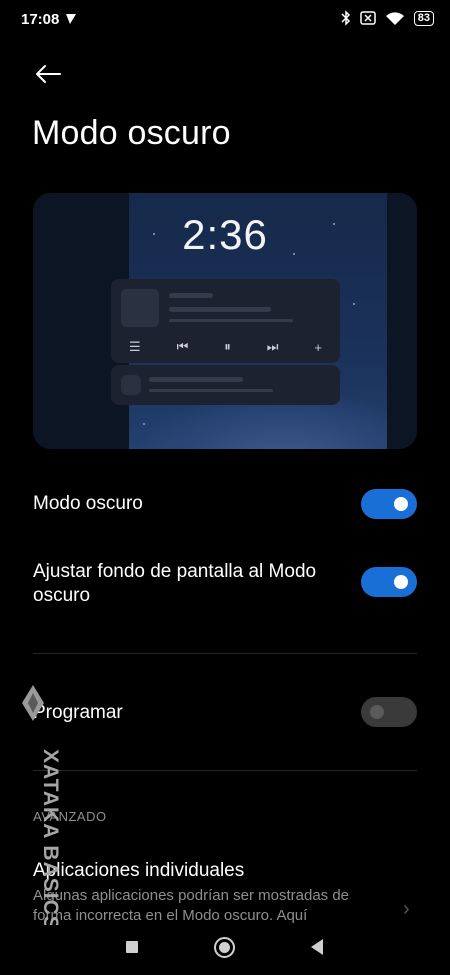 The width and height of the screenshot is (450, 975). What do you see at coordinates (224, 947) in the screenshot?
I see `home-button` at bounding box center [224, 947].